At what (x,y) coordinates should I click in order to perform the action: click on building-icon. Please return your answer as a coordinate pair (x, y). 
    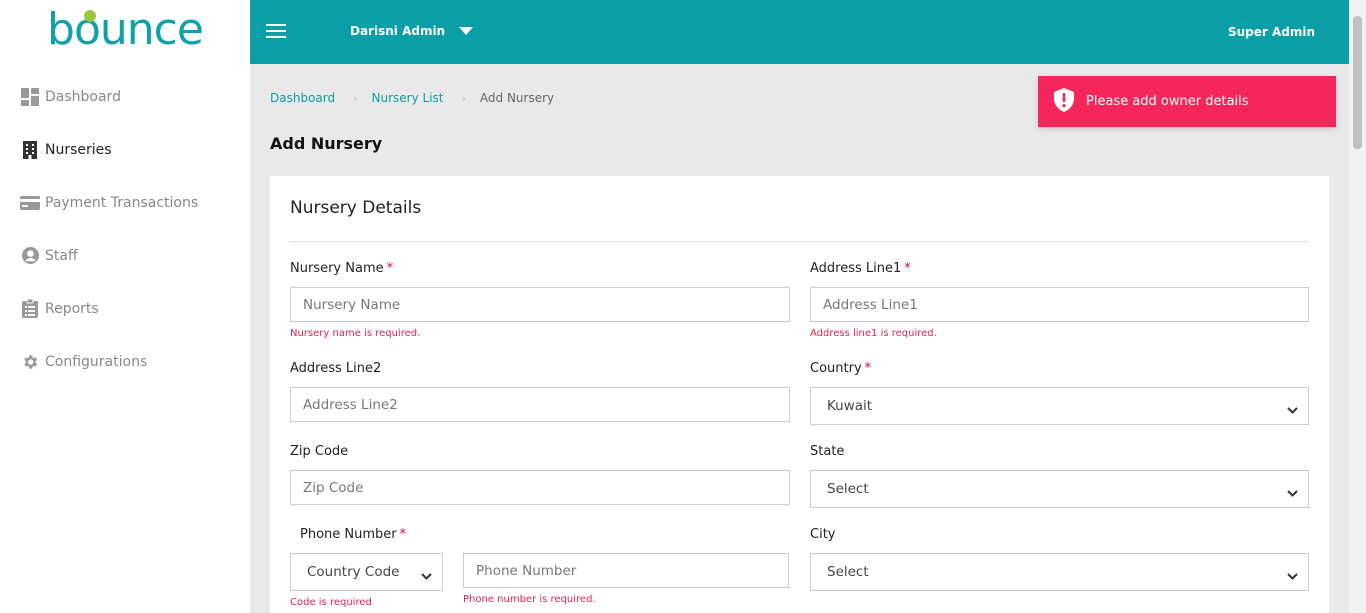
    Looking at the image, I should click on (30, 150).